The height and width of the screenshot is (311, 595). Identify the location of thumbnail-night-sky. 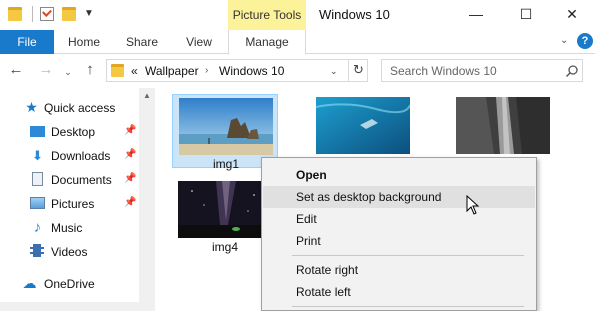
(225, 209).